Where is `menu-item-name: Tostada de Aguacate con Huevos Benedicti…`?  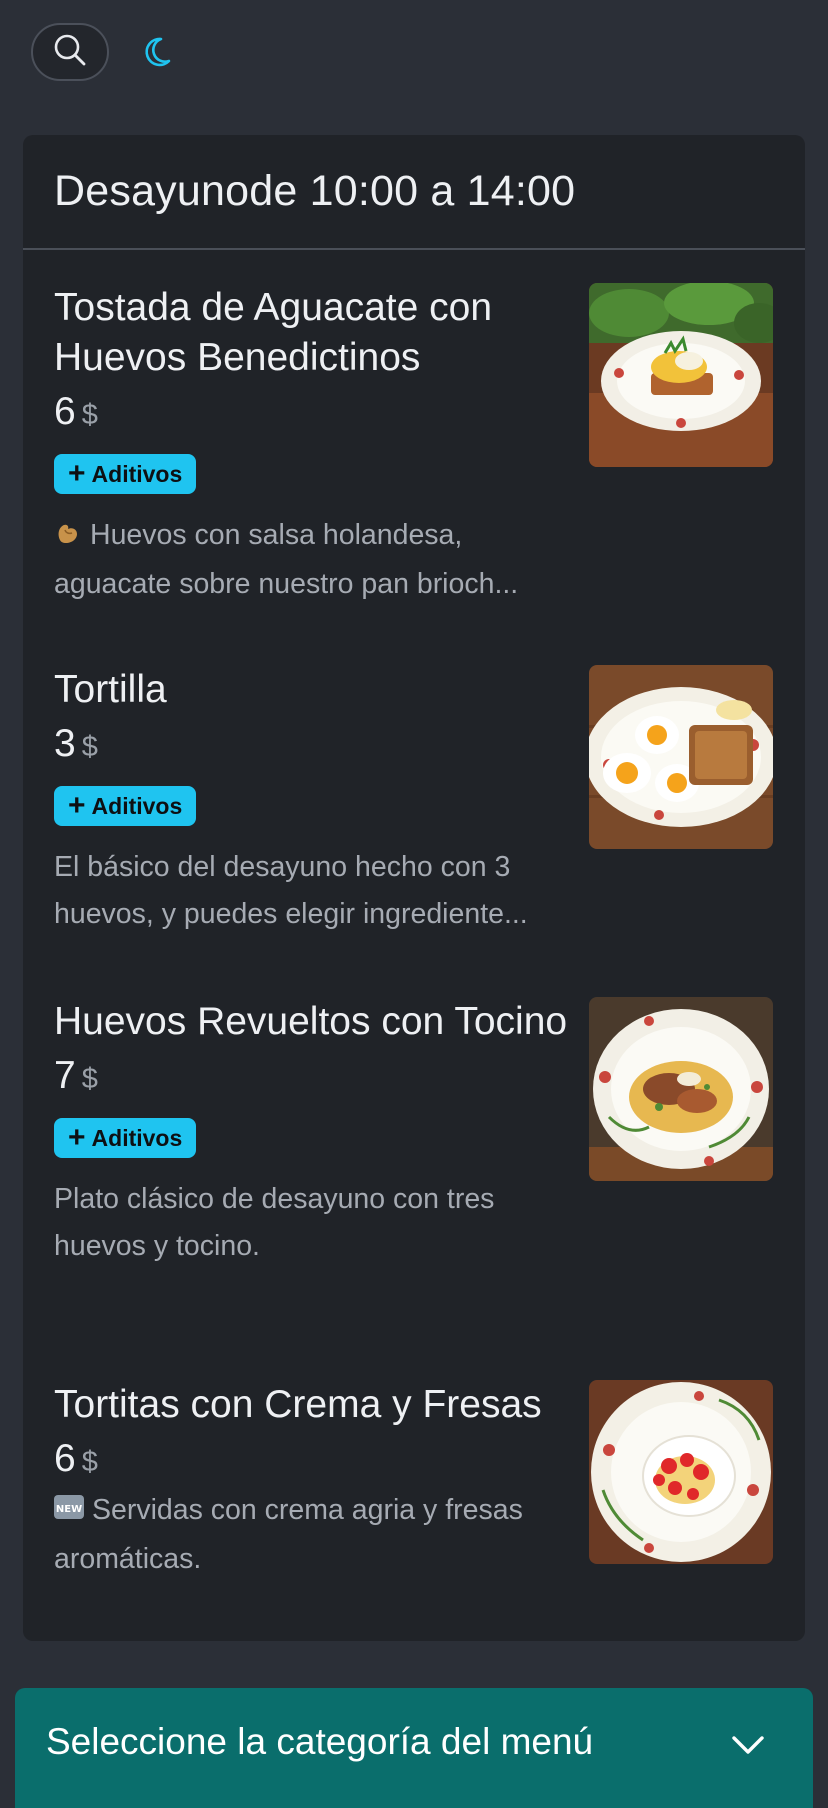 menu-item-name: Tostada de Aguacate con Huevos Benedicti… is located at coordinates (273, 332).